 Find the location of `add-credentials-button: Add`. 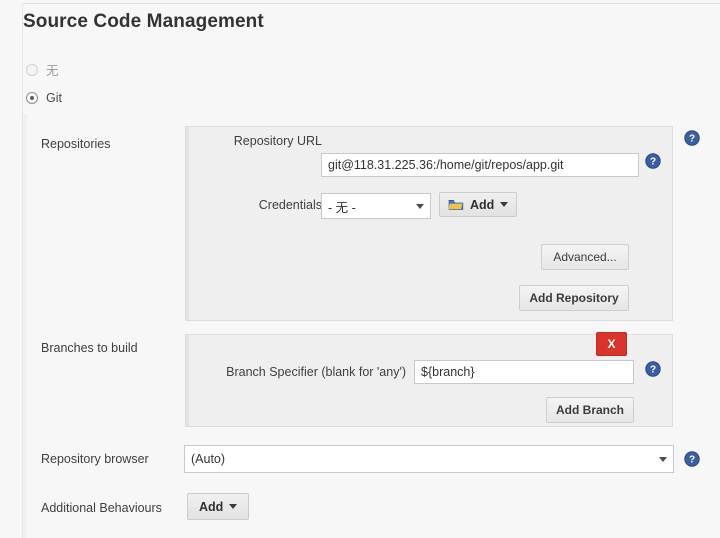

add-credentials-button: Add is located at coordinates (478, 204).